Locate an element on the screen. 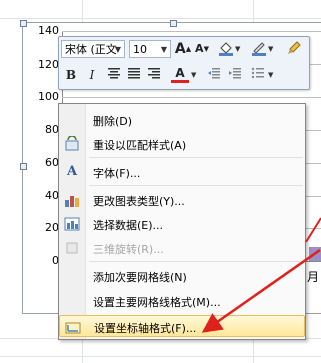 The width and height of the screenshot is (321, 363). font-size-value: 10 is located at coordinates (140, 49).